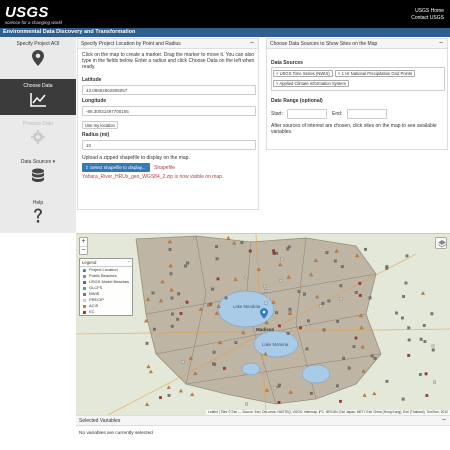 The image size is (450, 450). I want to click on source-chip-acis: × Applied Climate Information System, so click(311, 83).